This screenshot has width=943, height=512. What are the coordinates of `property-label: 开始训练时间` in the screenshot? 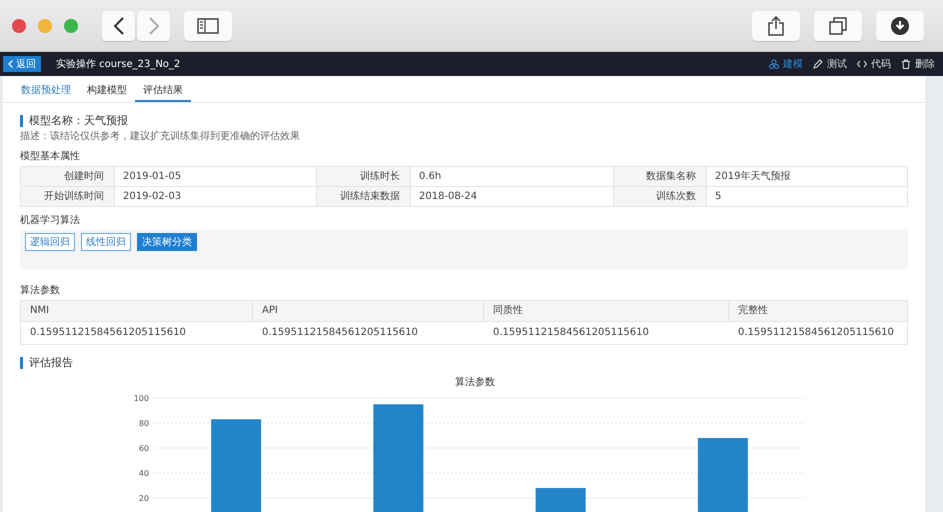 It's located at (68, 197).